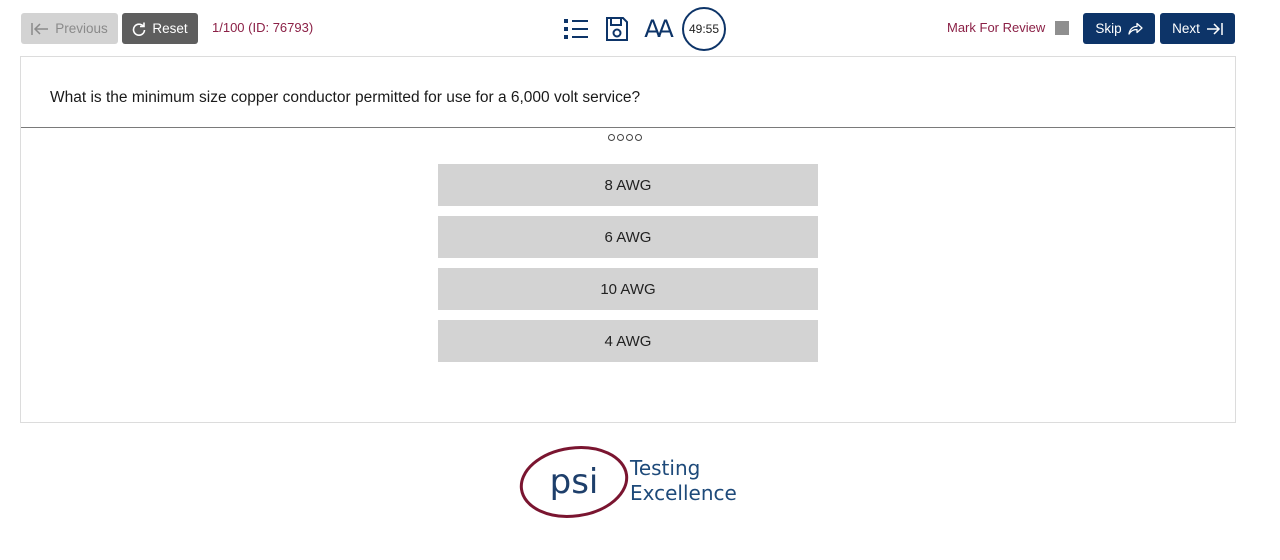 This screenshot has width=1280, height=560. What do you see at coordinates (617, 29) in the screenshot?
I see `save-icon` at bounding box center [617, 29].